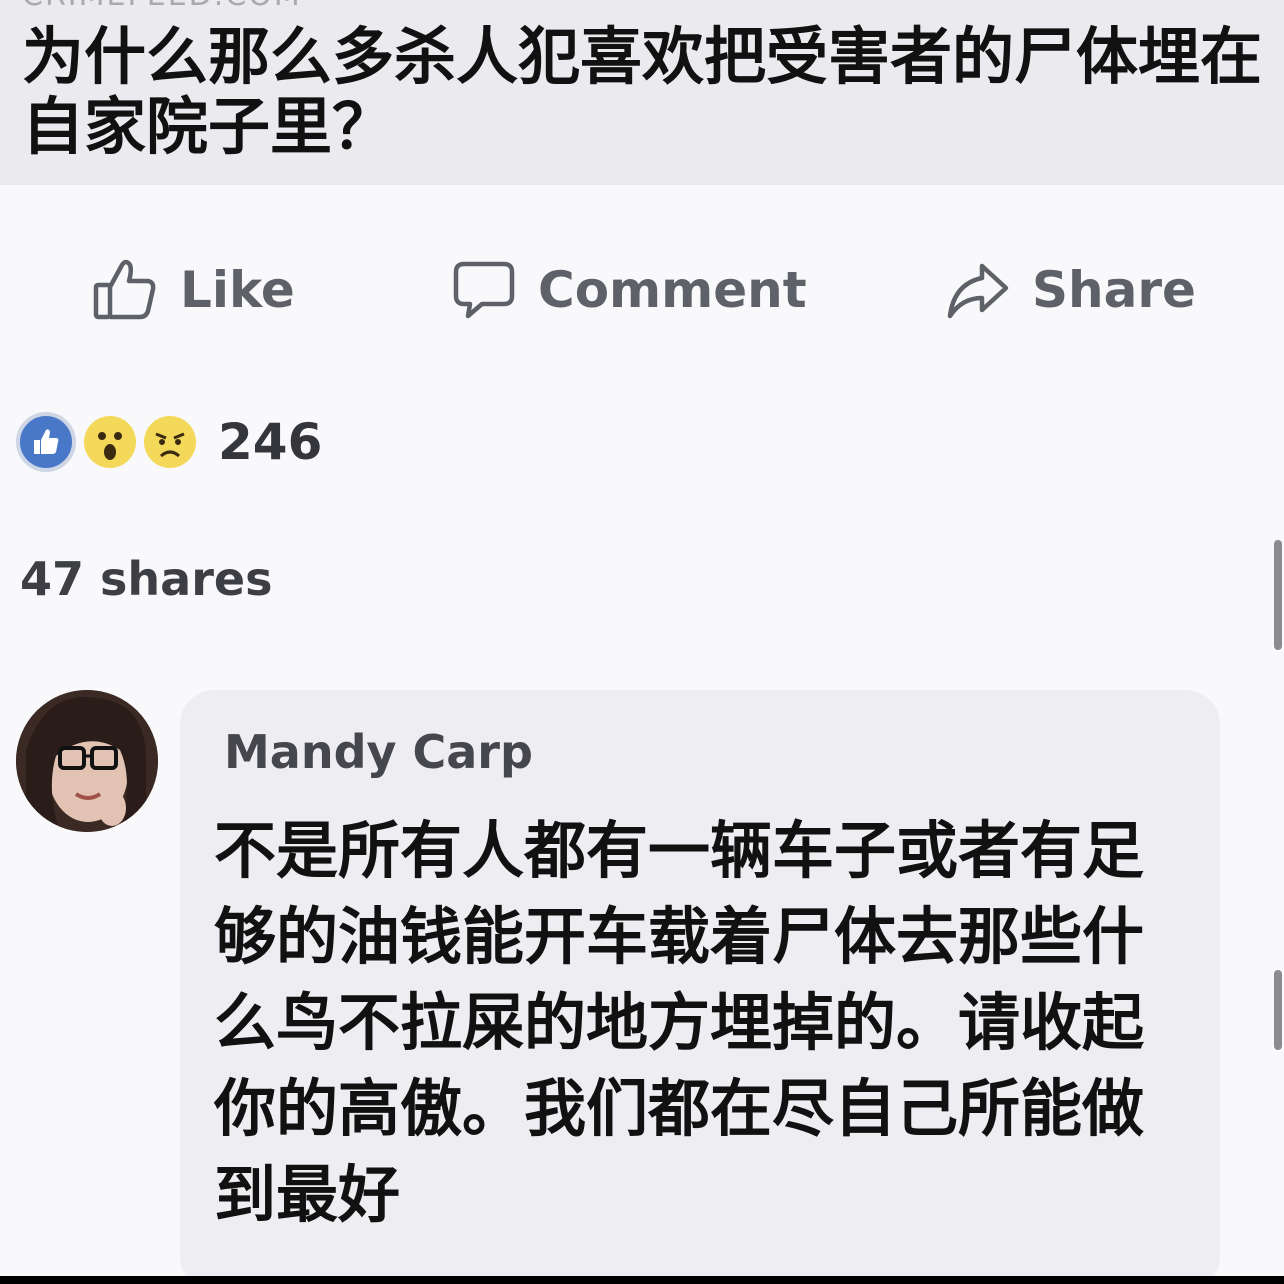  I want to click on share-label: Share, so click(1114, 290).